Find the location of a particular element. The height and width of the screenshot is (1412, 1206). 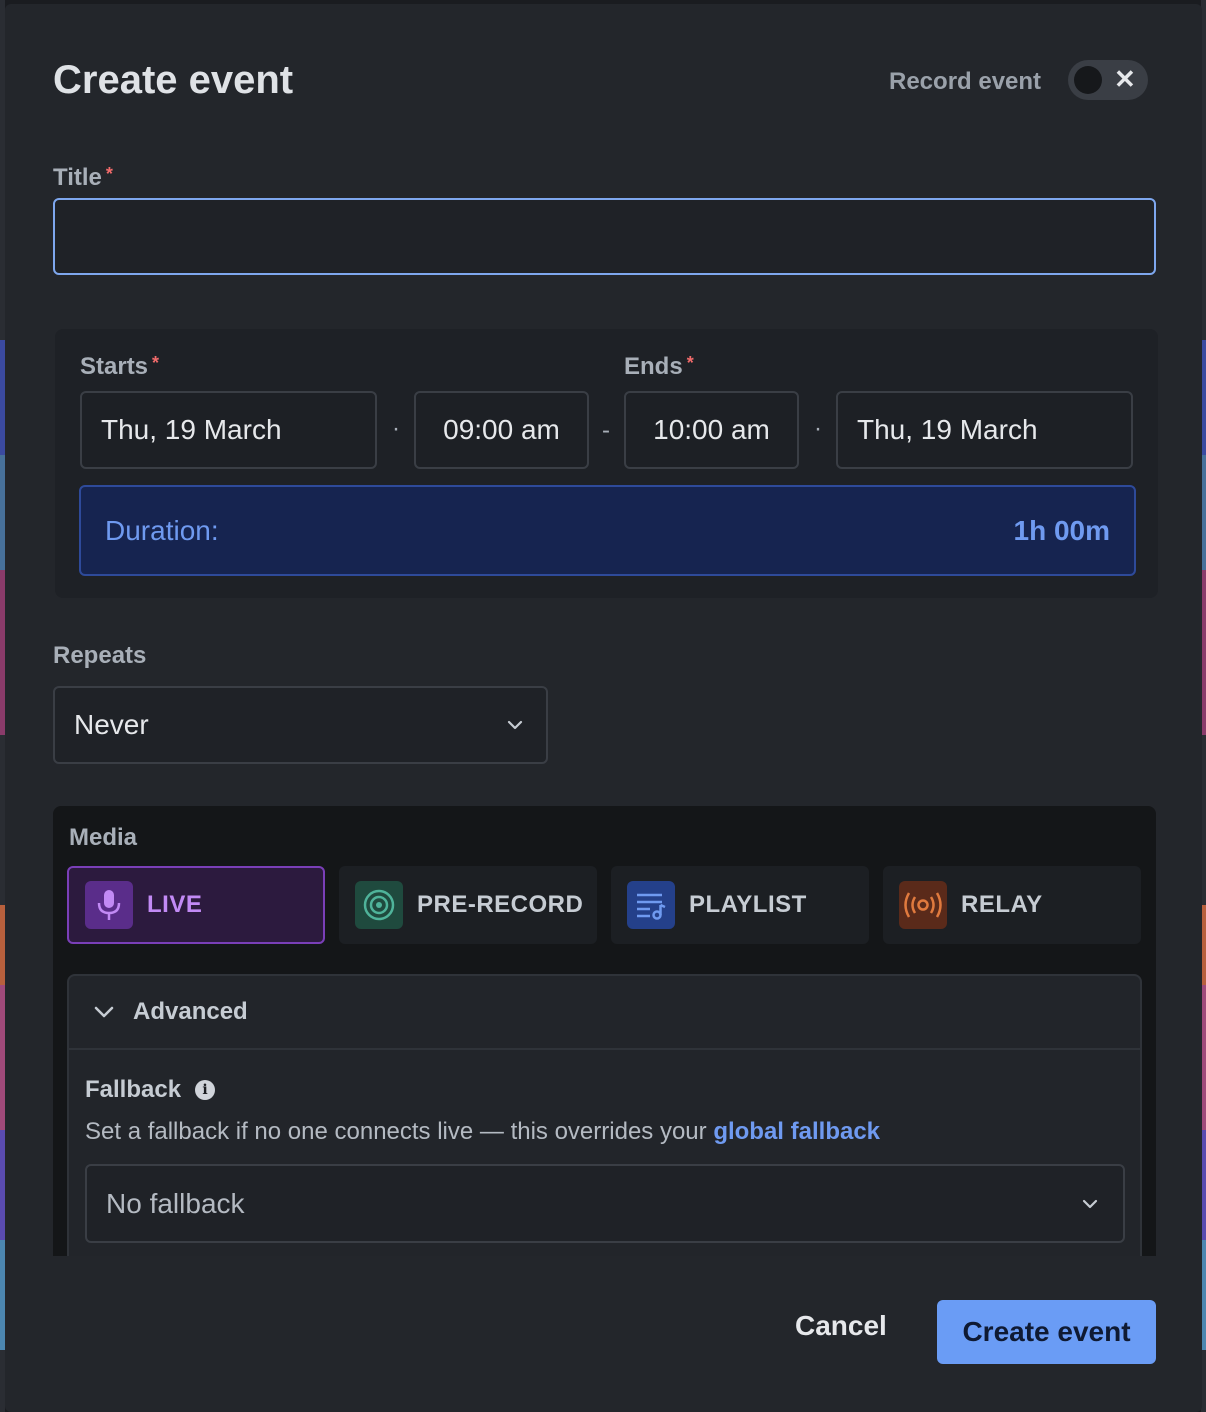

record-event-toggle: ✕ is located at coordinates (1108, 80).